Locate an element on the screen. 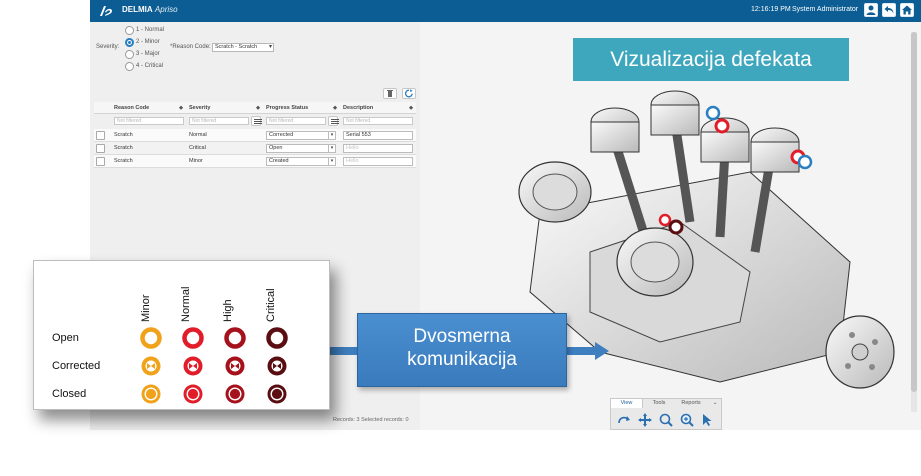 This screenshot has height=476, width=921. menu-icon is located at coordinates (335, 121).